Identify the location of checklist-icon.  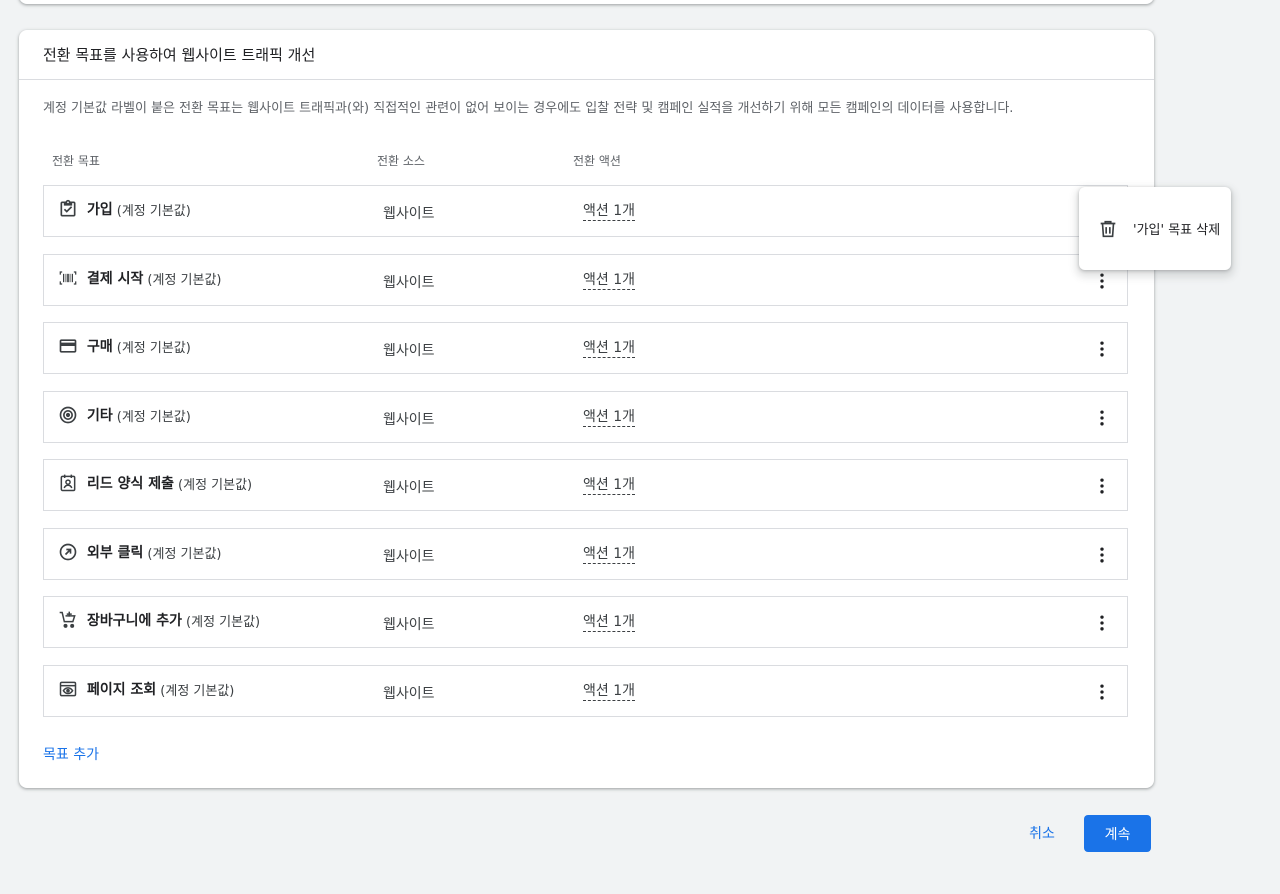
(68, 209).